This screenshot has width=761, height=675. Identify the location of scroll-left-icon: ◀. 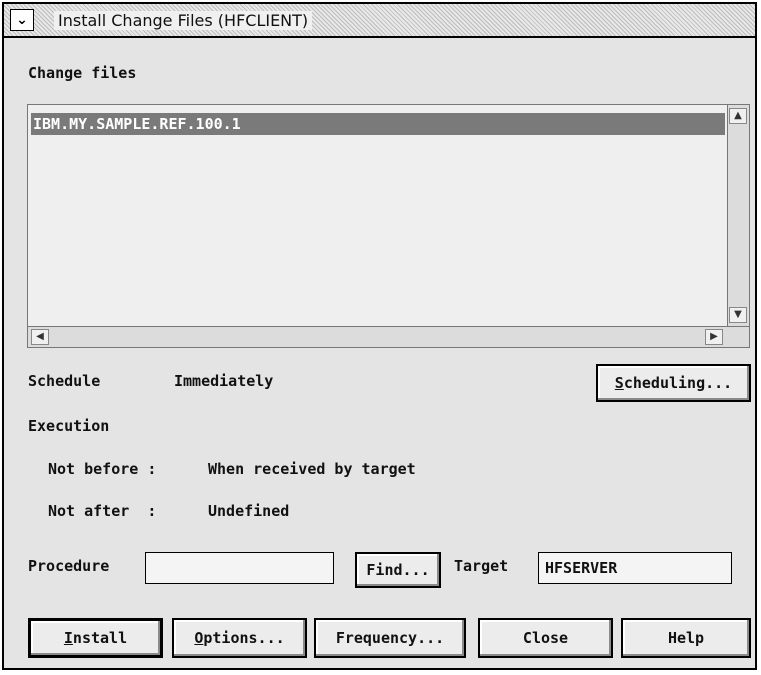
(40, 337).